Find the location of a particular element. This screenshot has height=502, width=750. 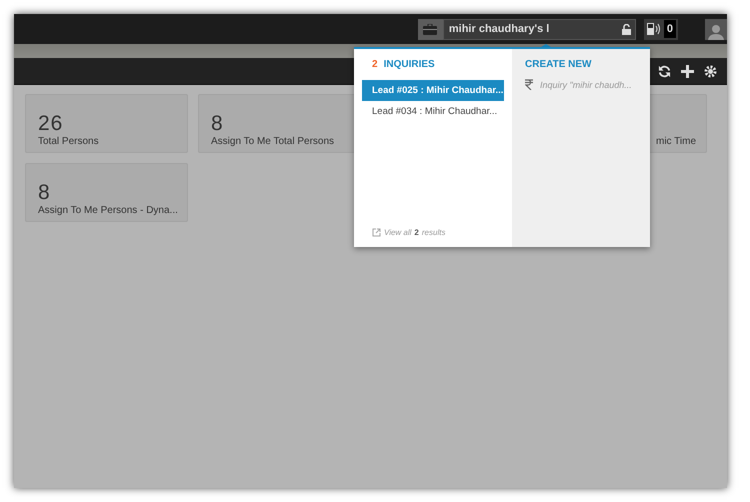

rupee-icon is located at coordinates (529, 84).